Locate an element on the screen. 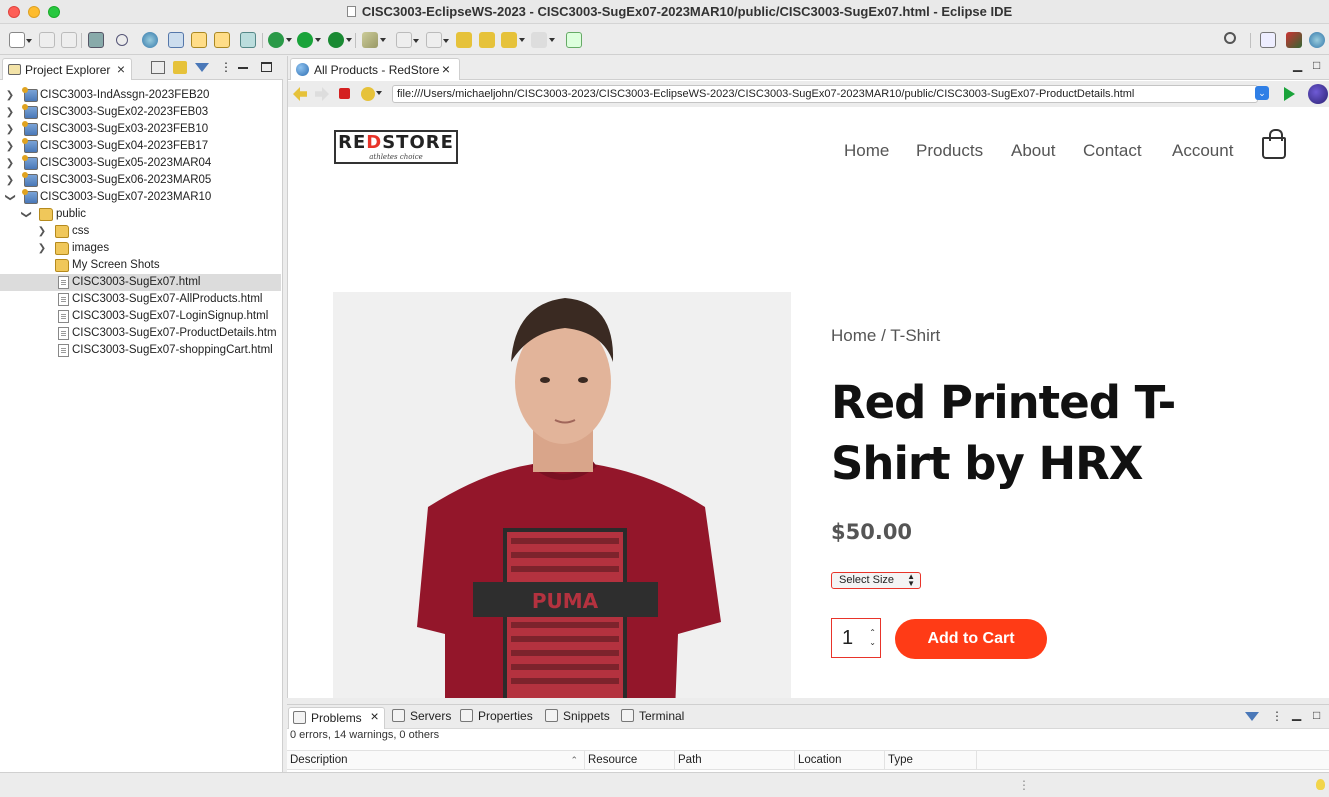  web-perspective-icon is located at coordinates (1317, 40).